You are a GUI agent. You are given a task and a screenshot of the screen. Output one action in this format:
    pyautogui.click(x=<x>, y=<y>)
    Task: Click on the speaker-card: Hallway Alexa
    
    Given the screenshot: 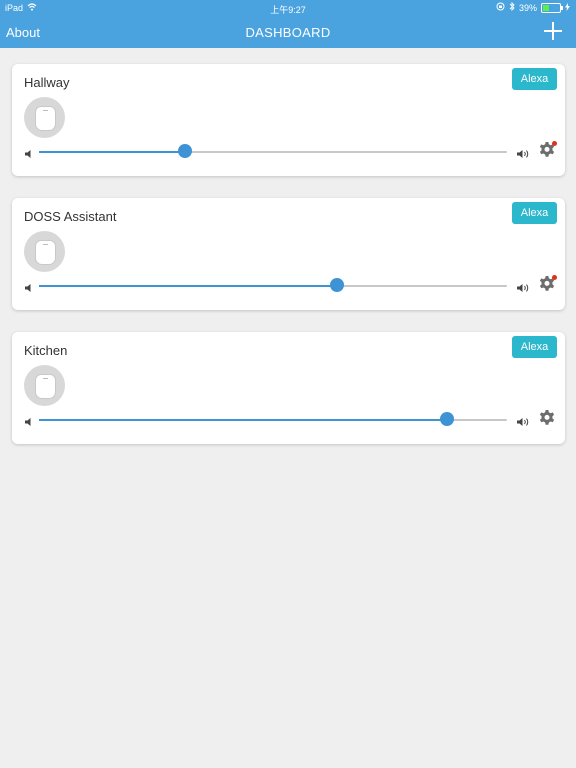 What is the action you would take?
    pyautogui.click(x=288, y=120)
    